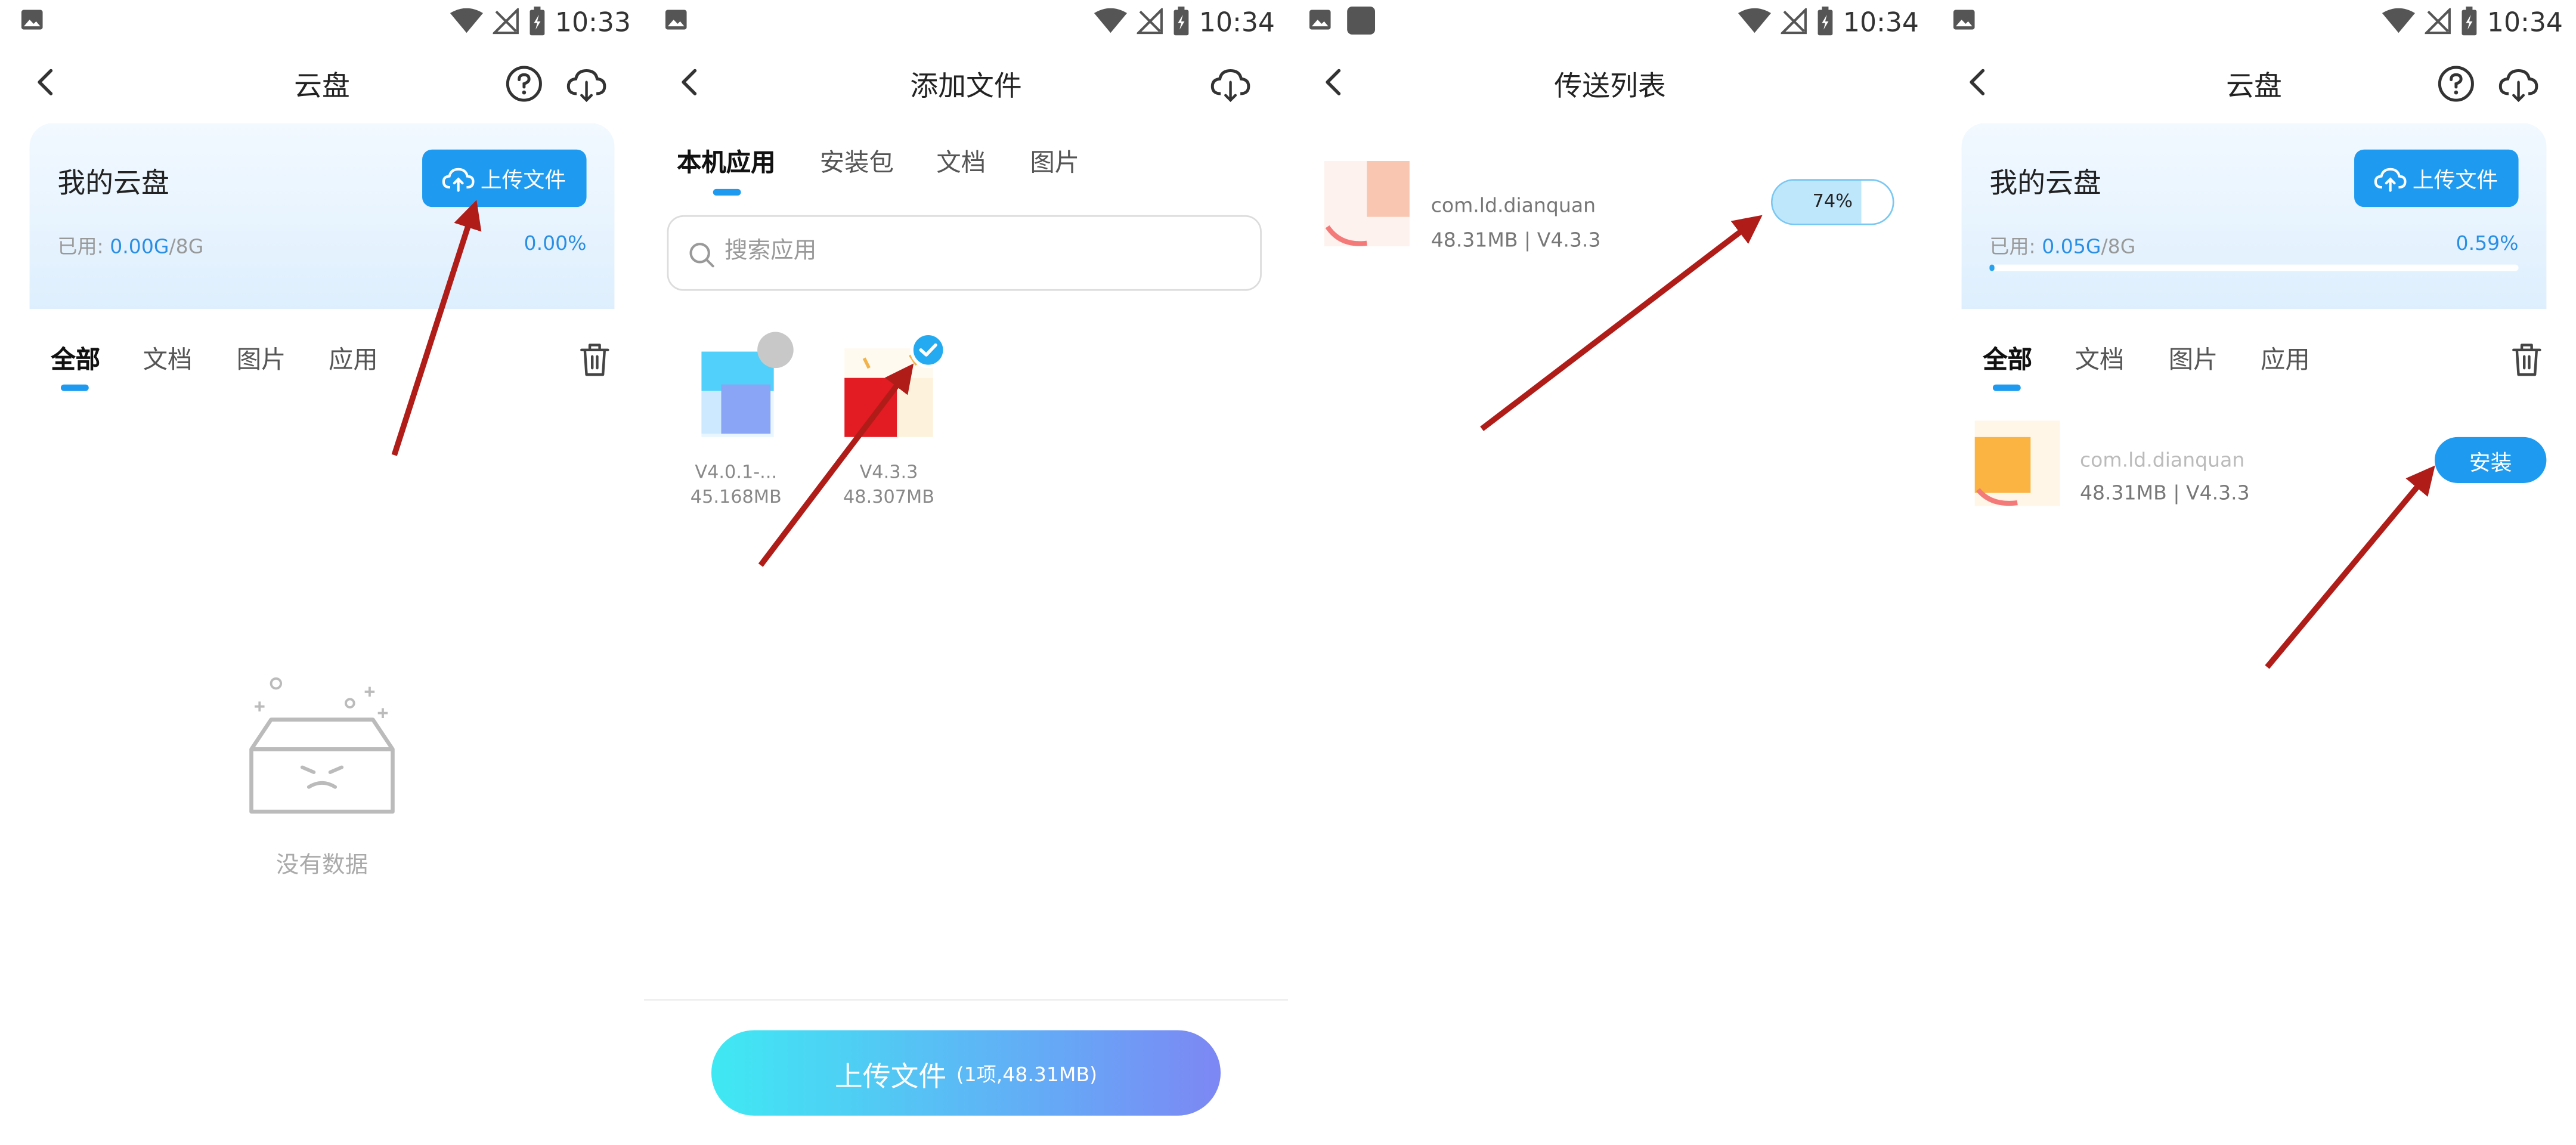 The height and width of the screenshot is (1145, 2576). I want to click on transfer-progress: 74%, so click(1832, 202).